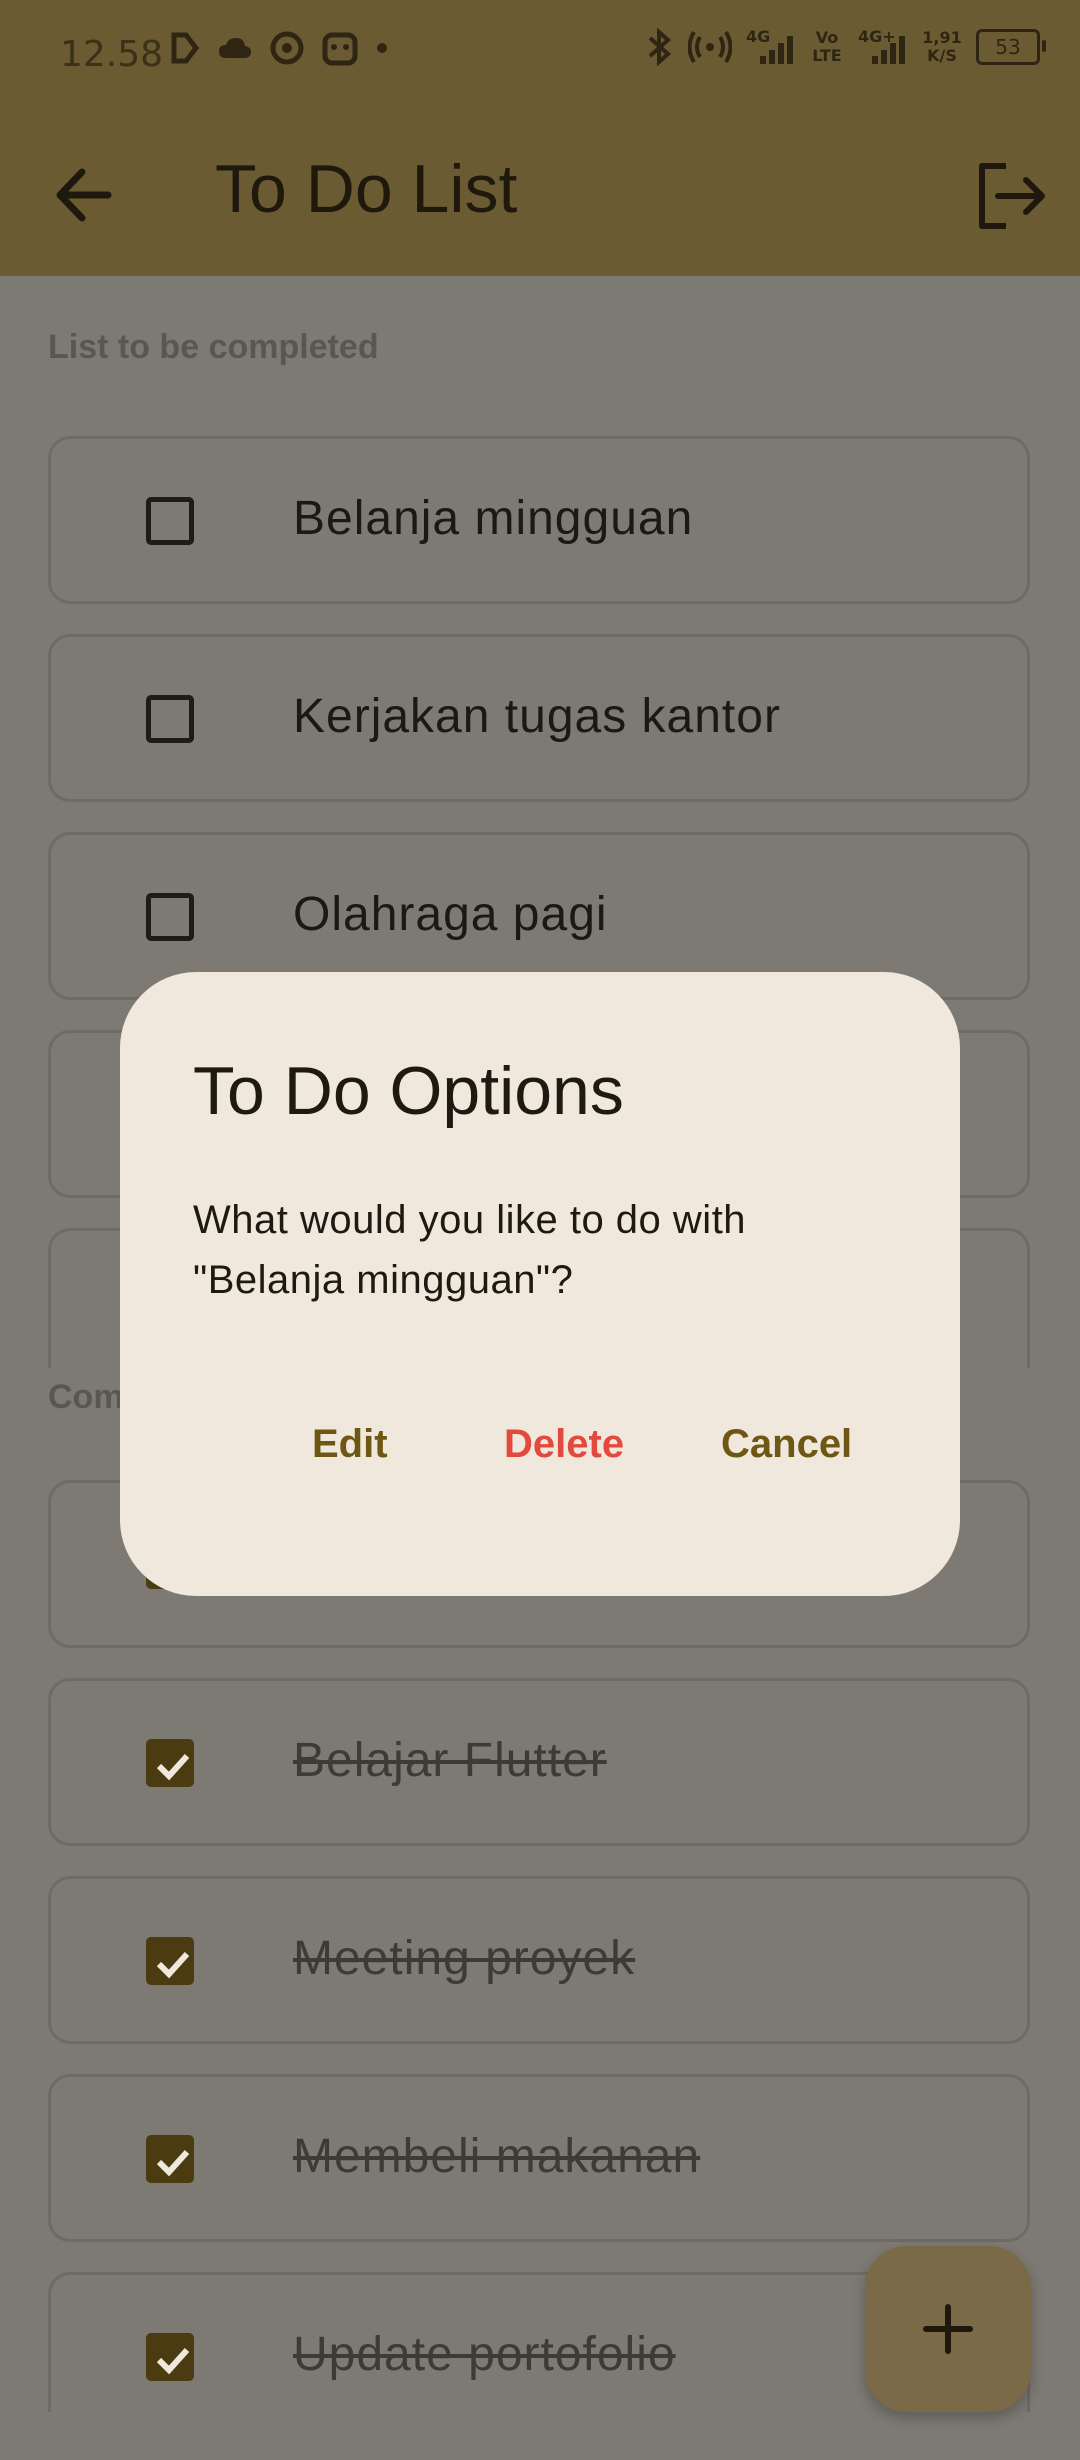 Image resolution: width=1080 pixels, height=2460 pixels. What do you see at coordinates (450, 1760) in the screenshot?
I see `todo-label: Belajar Flutter` at bounding box center [450, 1760].